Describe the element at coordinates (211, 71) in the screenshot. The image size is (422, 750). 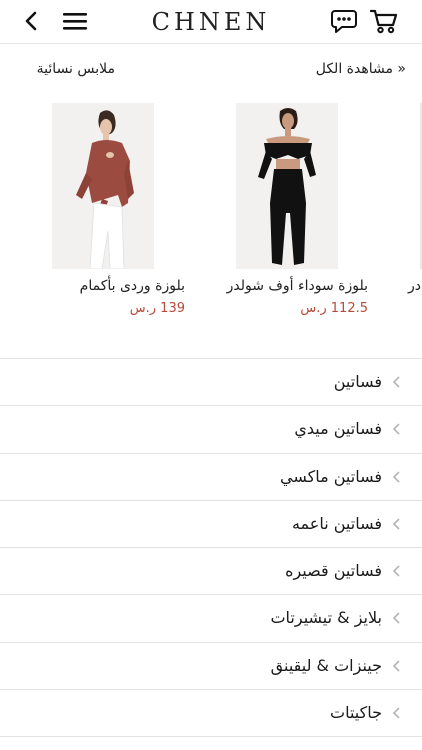
I see `section-header: ملابس نسائية « مشاهدة الكل` at that location.